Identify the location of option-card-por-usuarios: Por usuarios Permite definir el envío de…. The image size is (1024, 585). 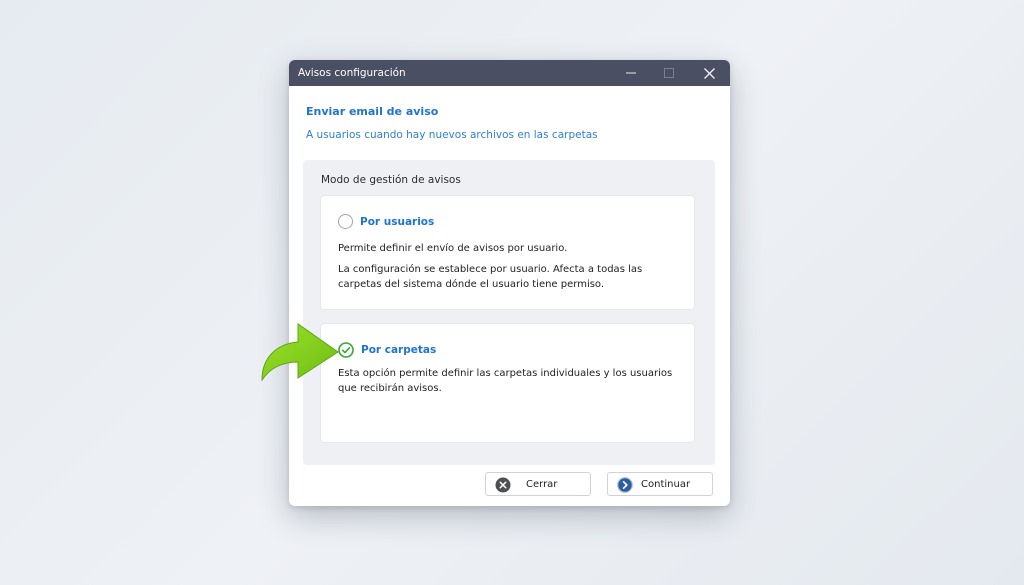
(507, 252).